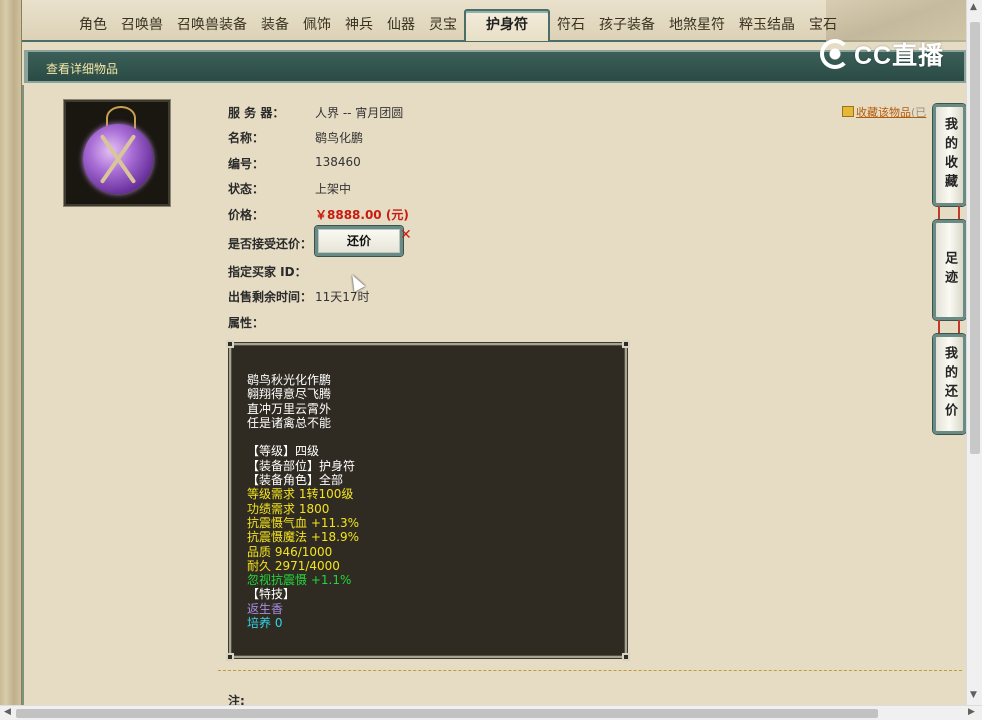 This screenshot has height=720, width=982. I want to click on side-my-favorites-button: 我的收藏, so click(949, 155).